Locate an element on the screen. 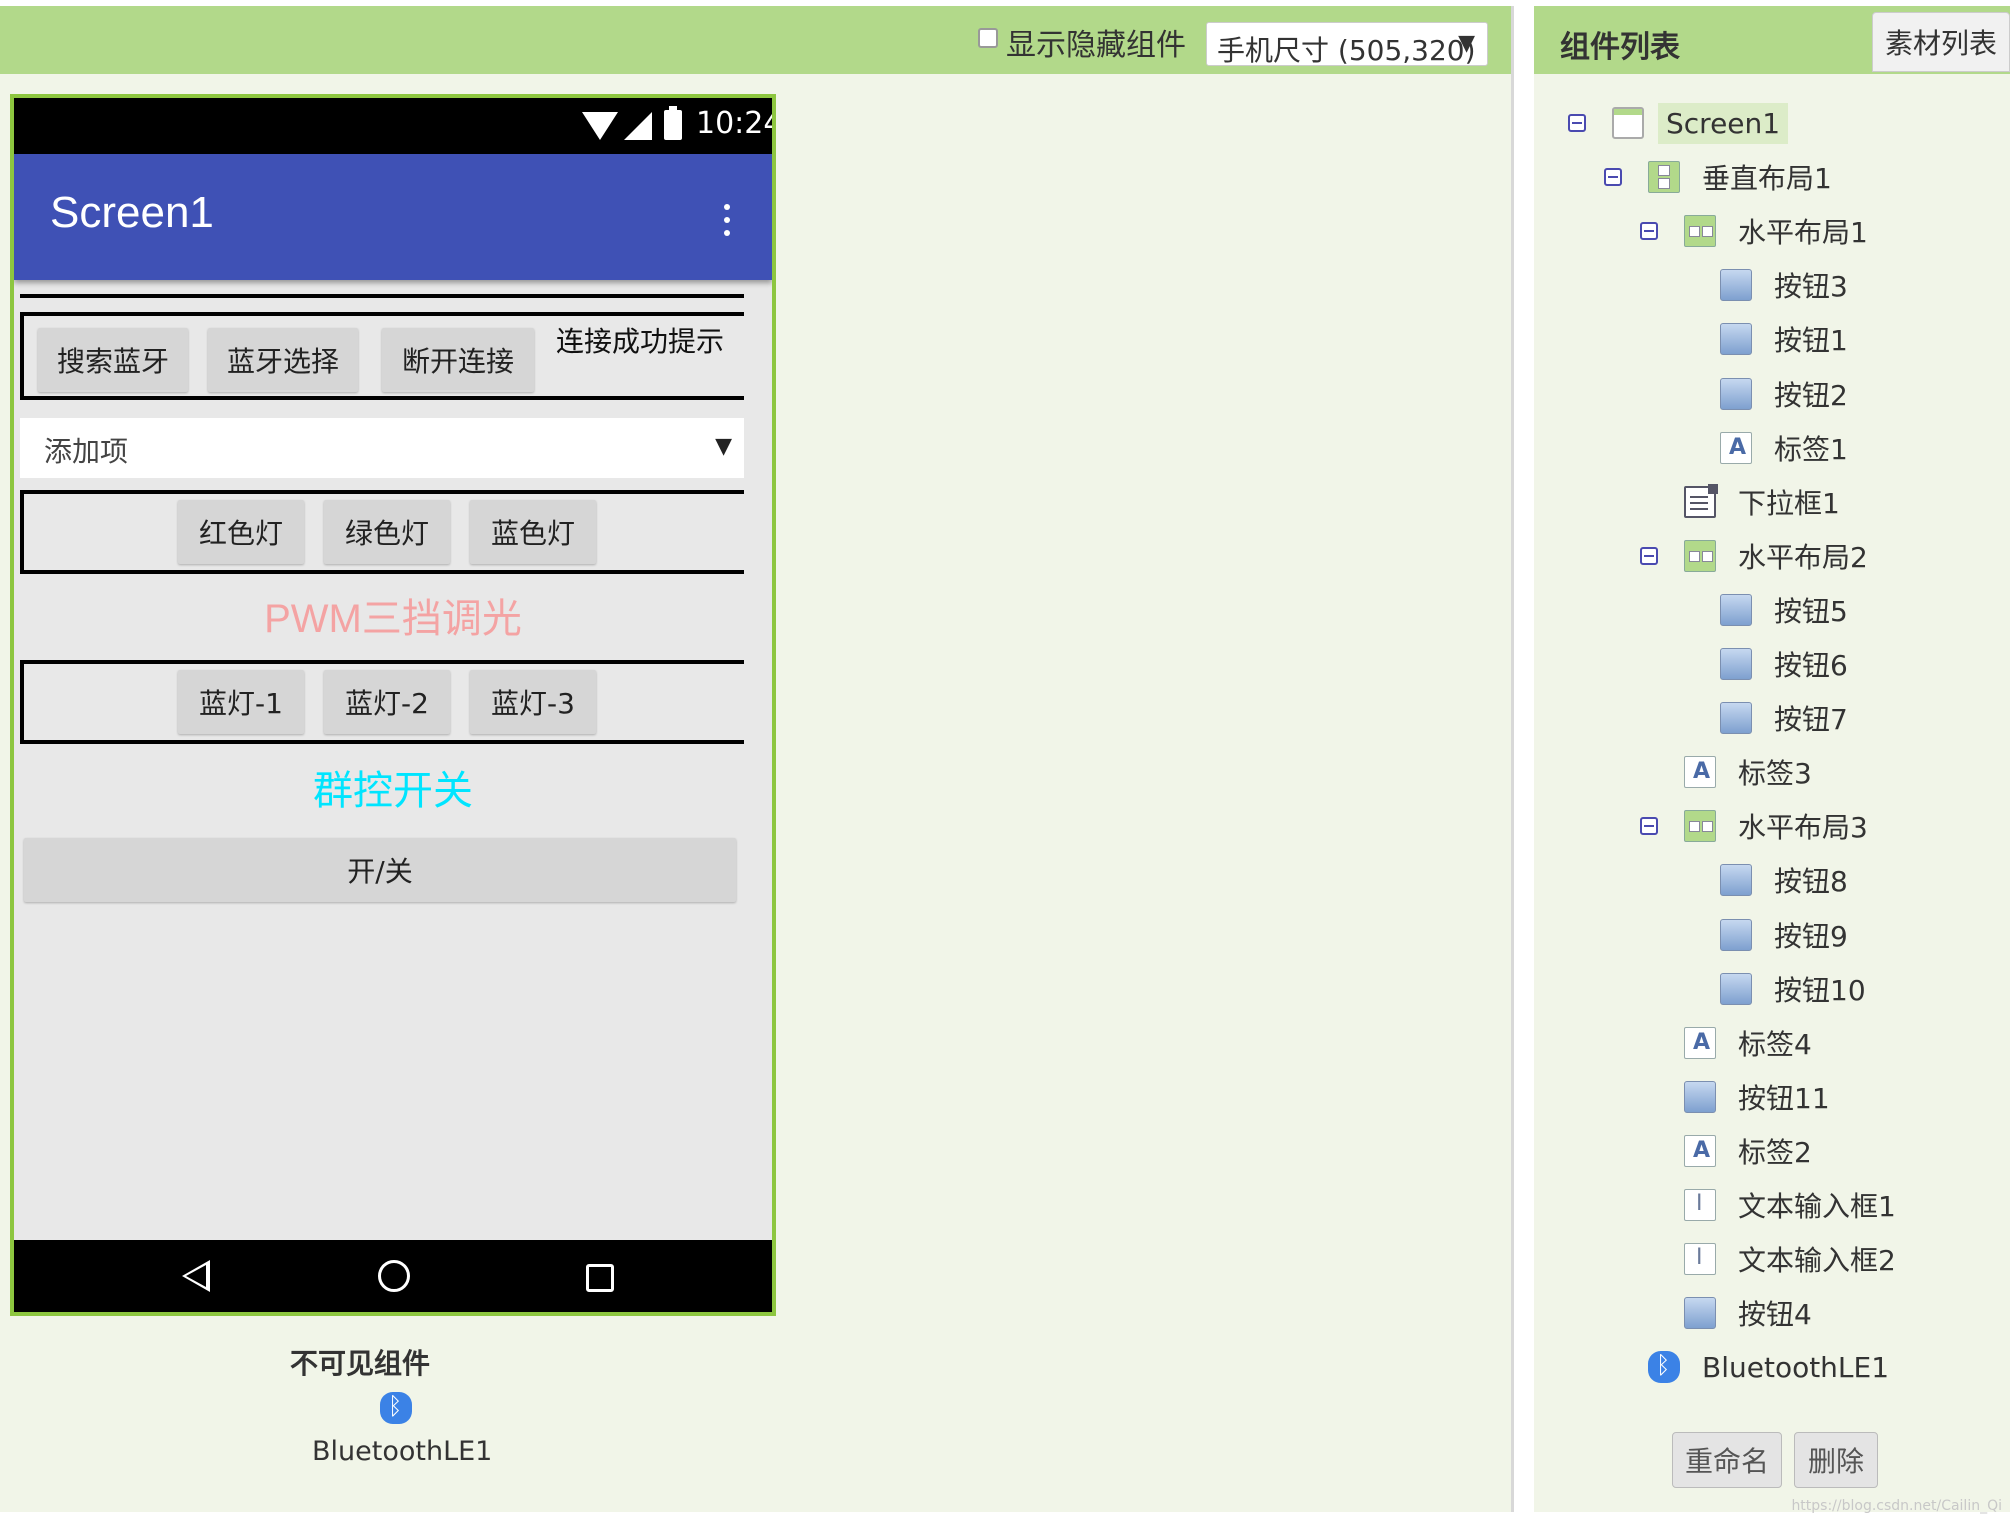 Image resolution: width=2010 pixels, height=1527 pixels. components-title: 组件列表 is located at coordinates (1620, 47).